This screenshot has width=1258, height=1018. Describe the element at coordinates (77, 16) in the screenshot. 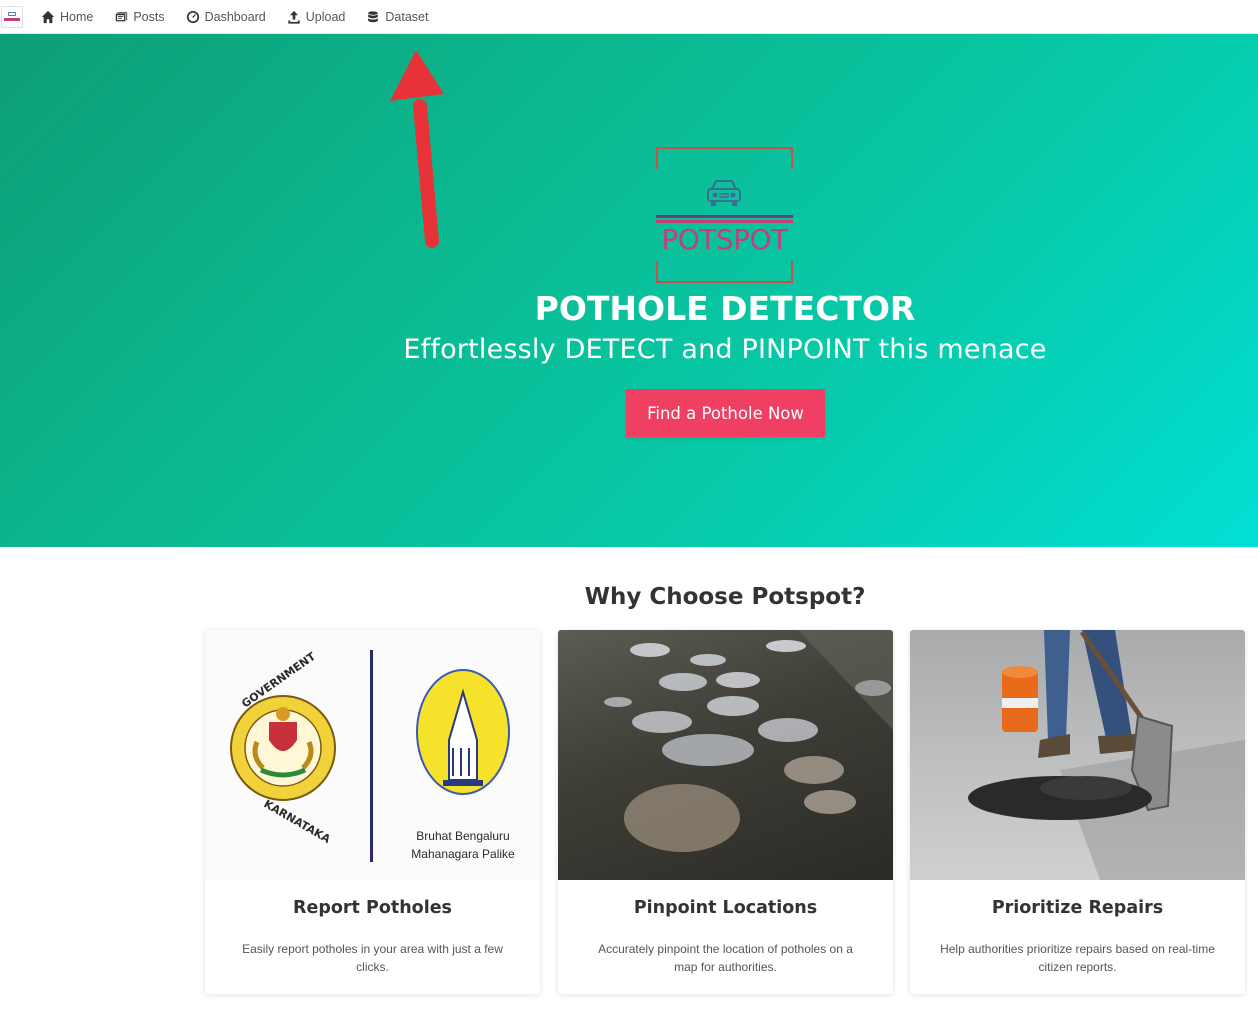

I see `nav-item-label: Home` at that location.